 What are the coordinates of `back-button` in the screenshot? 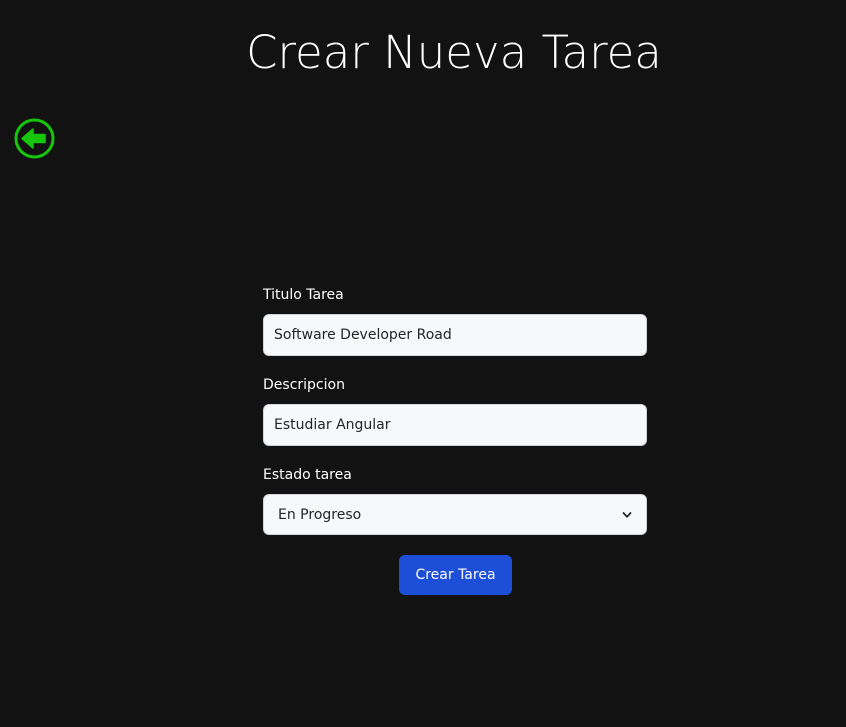 It's located at (35, 139).